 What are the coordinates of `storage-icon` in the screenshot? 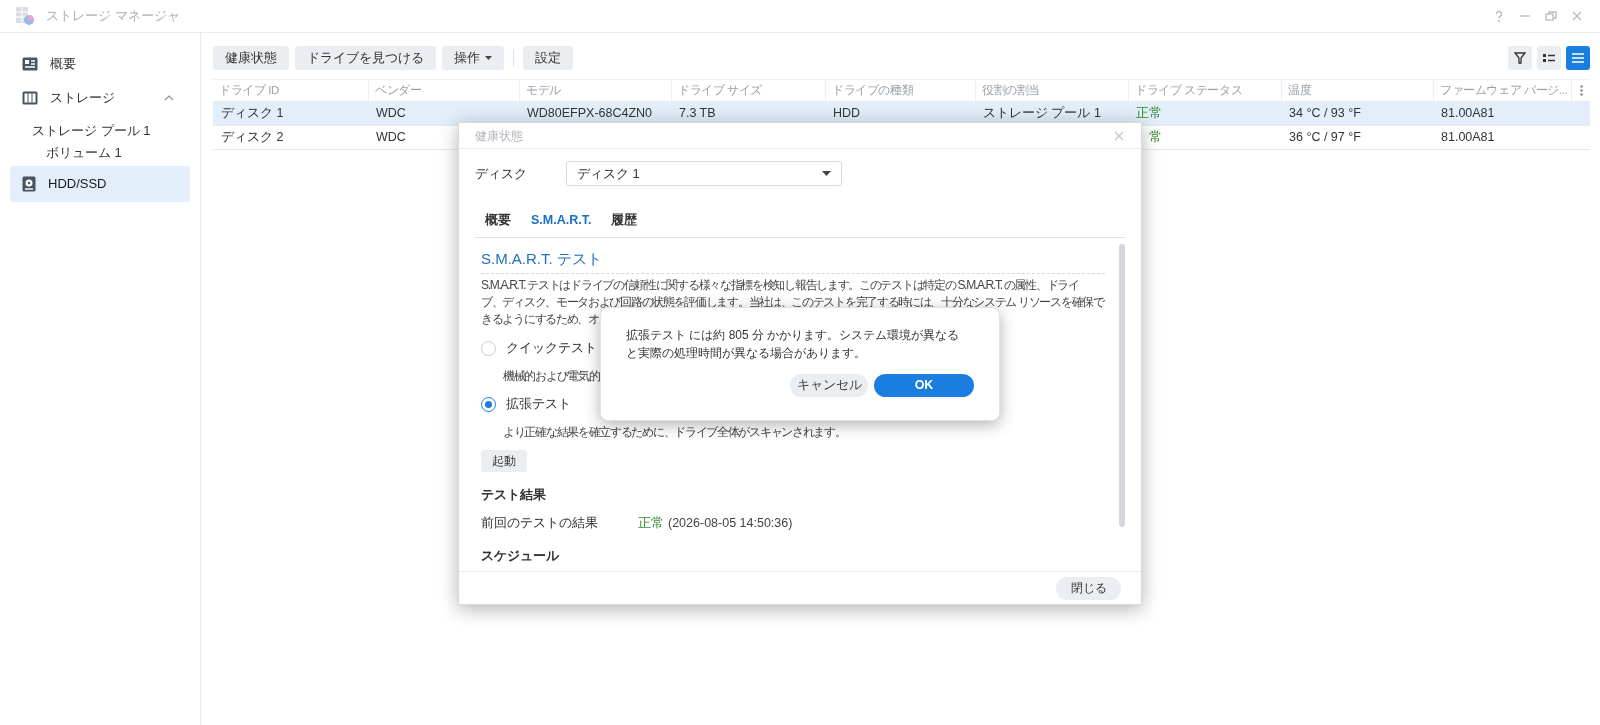 It's located at (30, 98).